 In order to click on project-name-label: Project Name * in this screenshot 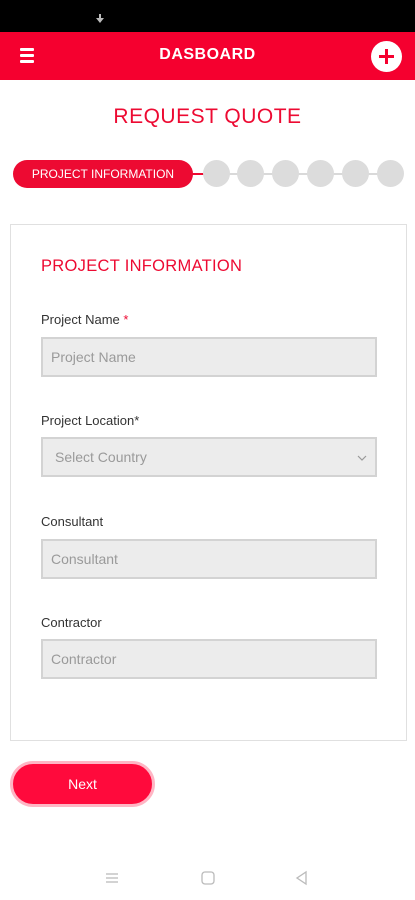, I will do `click(85, 319)`.